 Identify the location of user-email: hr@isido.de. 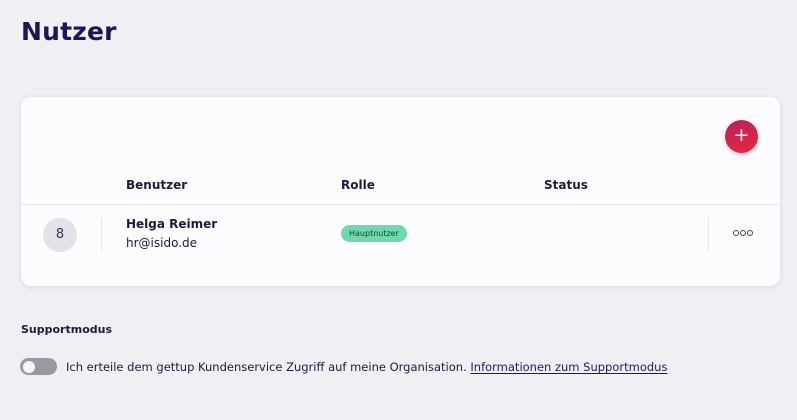
(162, 243).